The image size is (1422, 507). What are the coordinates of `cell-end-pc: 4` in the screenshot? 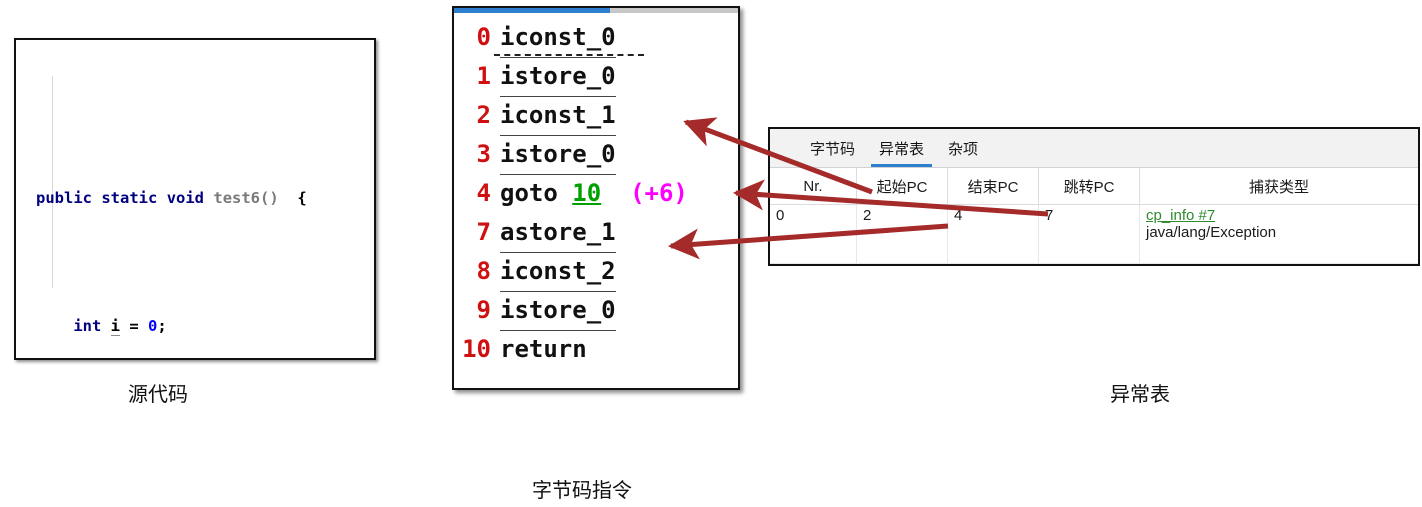 It's located at (993, 234).